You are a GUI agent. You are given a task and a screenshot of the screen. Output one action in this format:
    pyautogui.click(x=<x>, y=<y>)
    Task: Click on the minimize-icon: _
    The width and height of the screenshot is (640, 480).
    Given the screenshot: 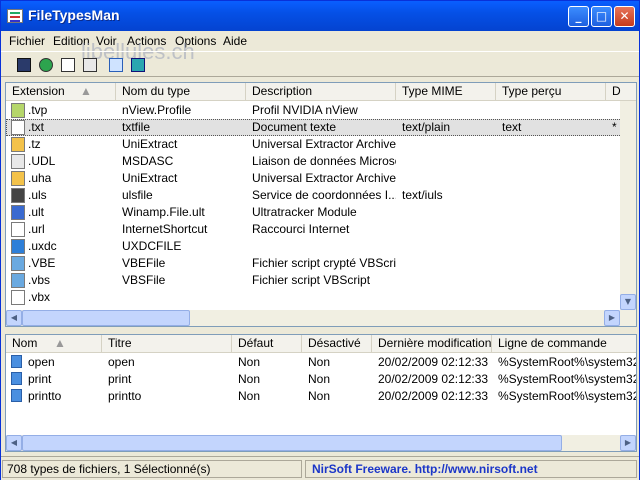 What is the action you would take?
    pyautogui.click(x=578, y=16)
    